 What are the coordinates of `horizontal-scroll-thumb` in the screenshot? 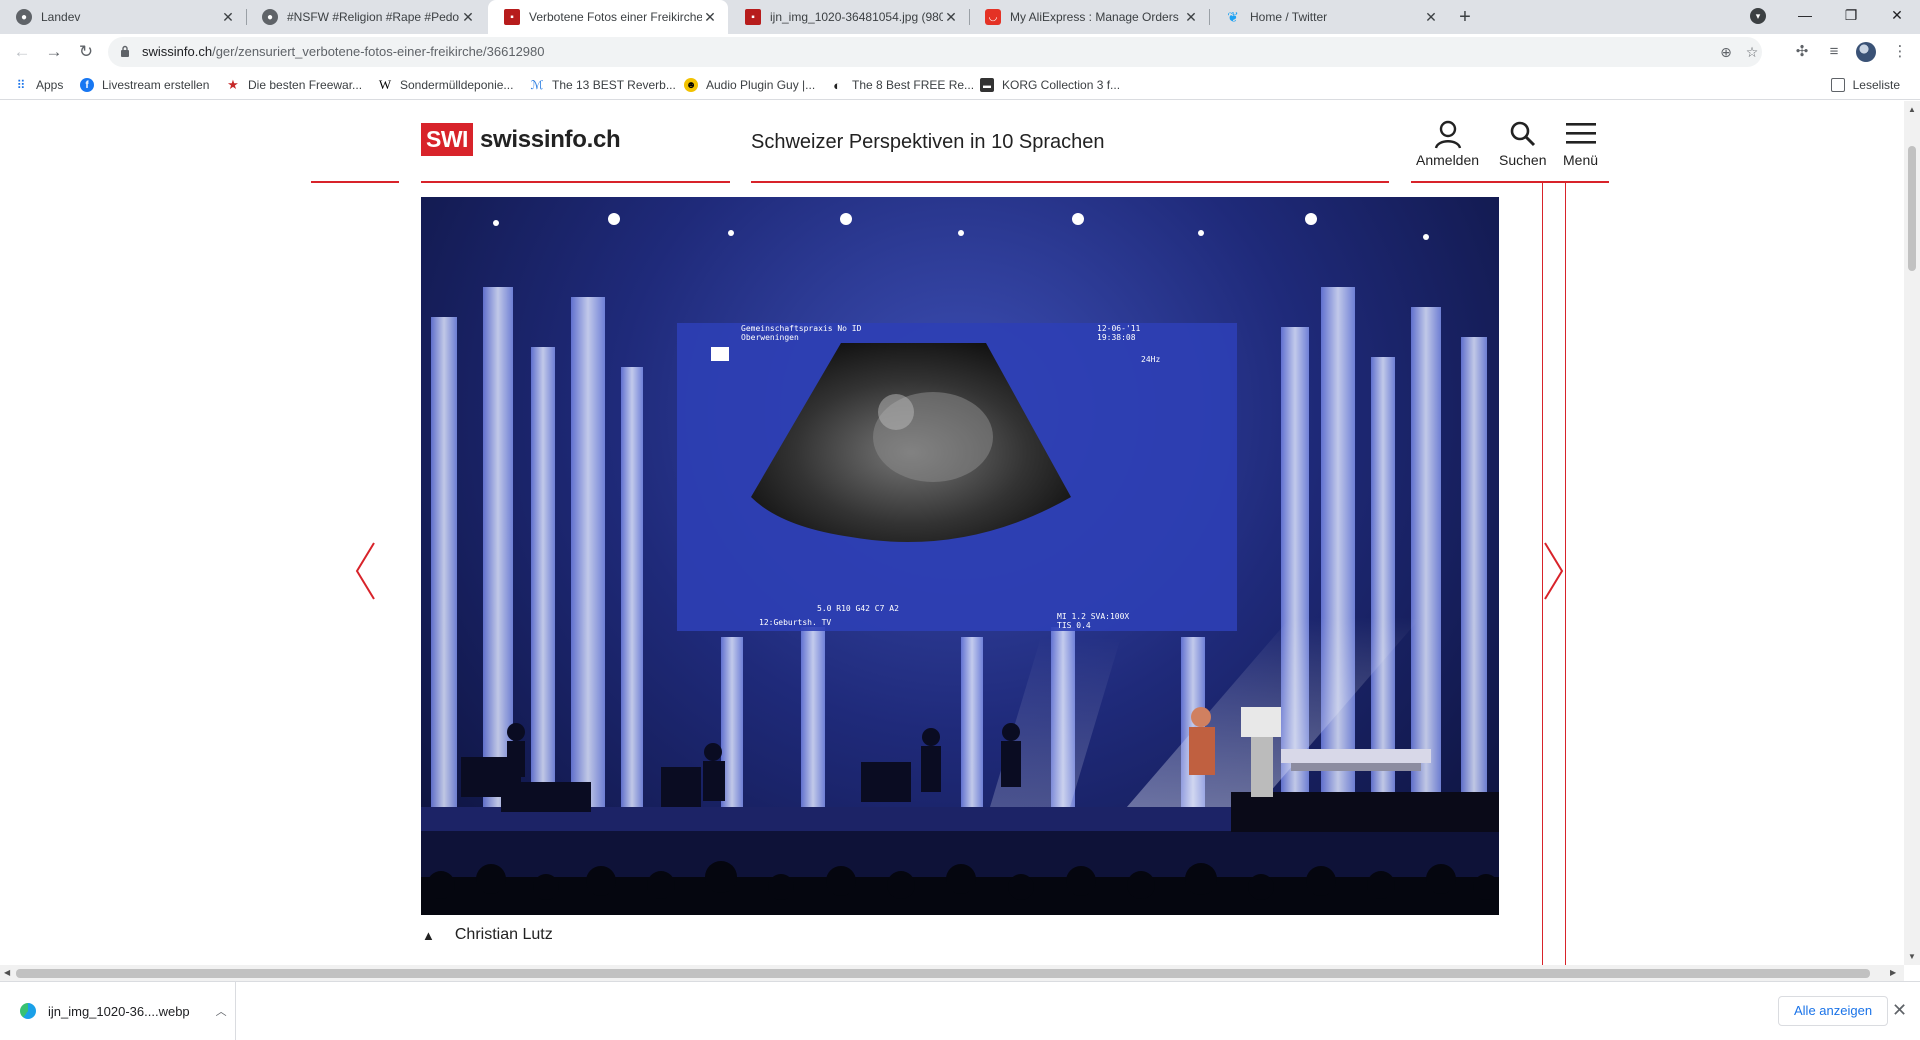 It's located at (943, 973).